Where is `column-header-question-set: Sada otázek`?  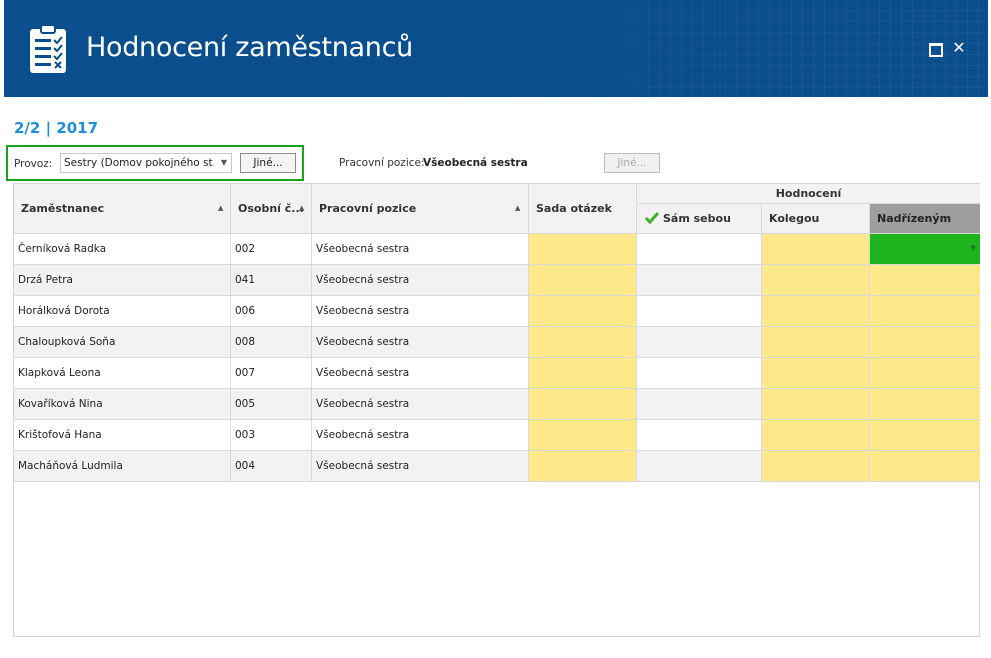 column-header-question-set: Sada otázek is located at coordinates (583, 209).